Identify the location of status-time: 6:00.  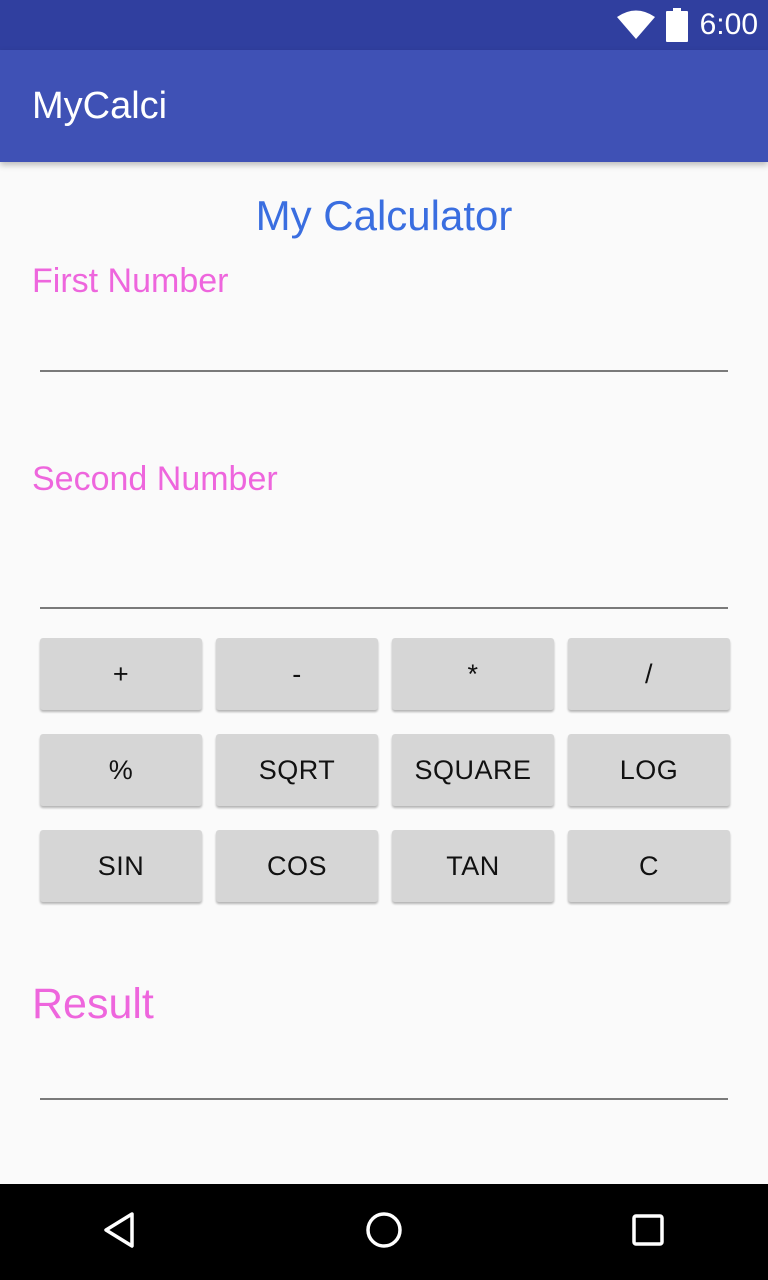
(728, 24).